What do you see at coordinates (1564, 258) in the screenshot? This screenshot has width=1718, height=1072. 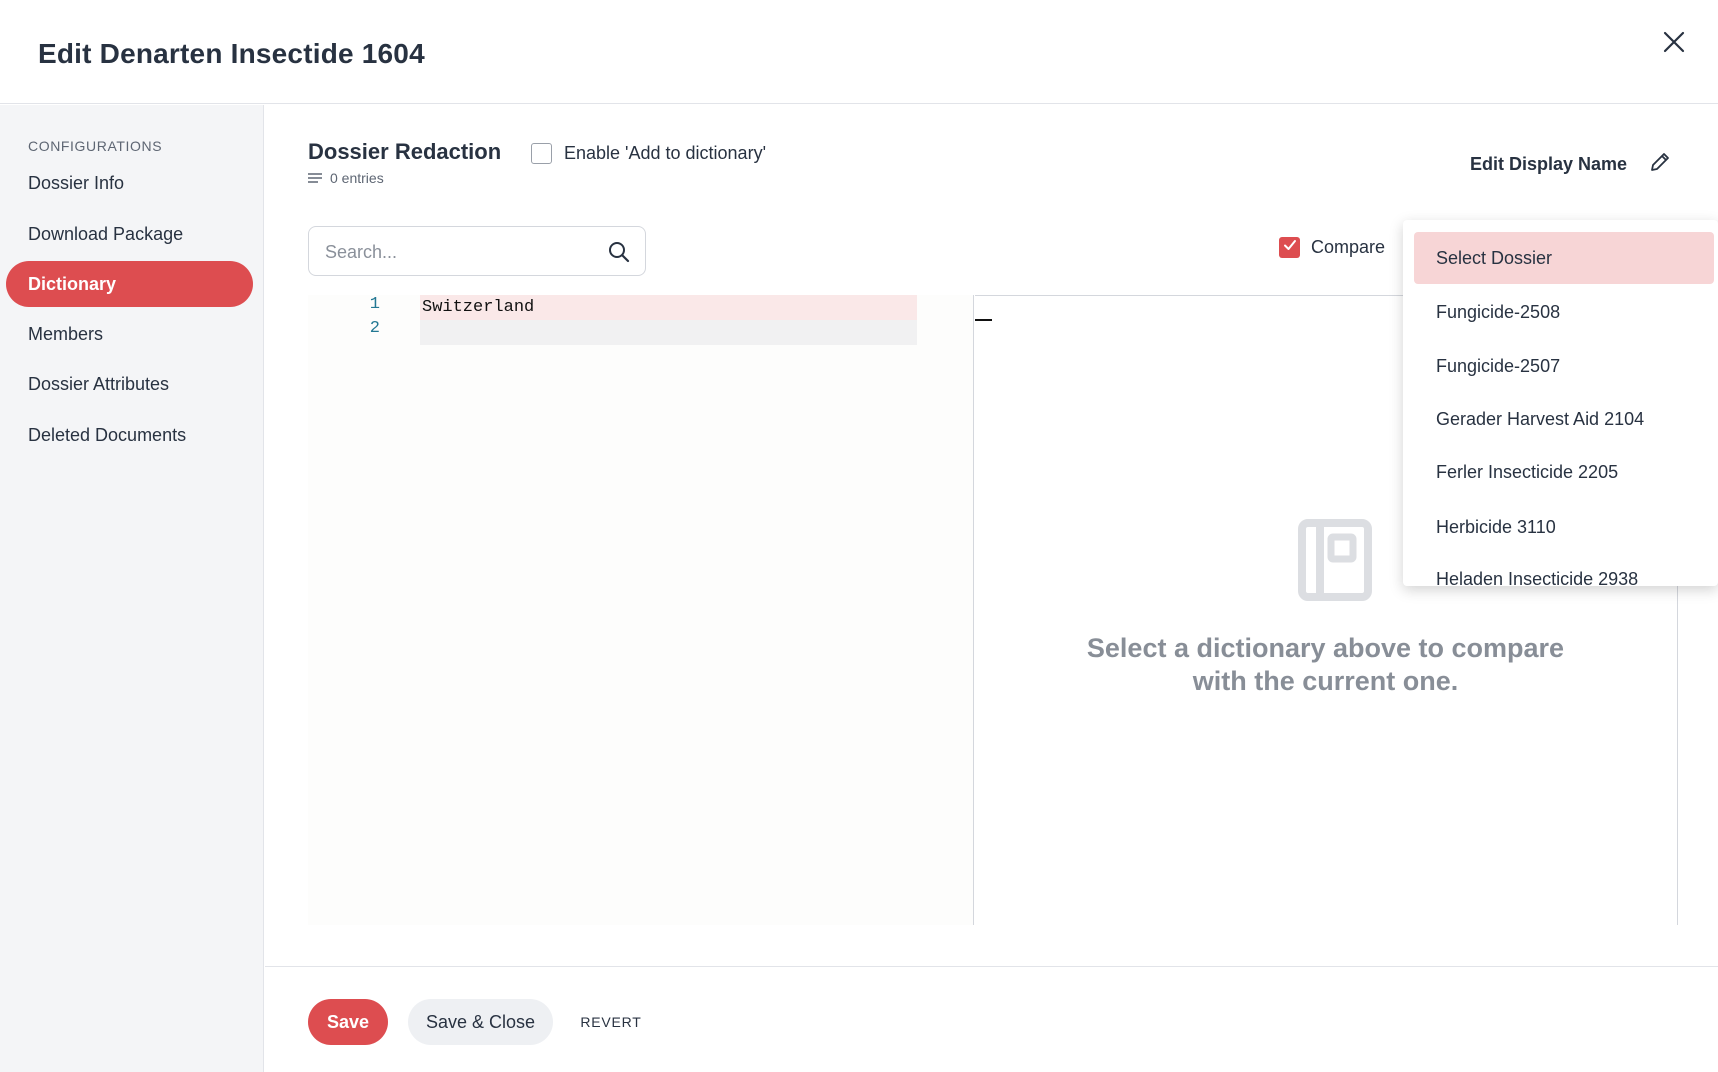 I see `dropdown-option: Select Dossier` at bounding box center [1564, 258].